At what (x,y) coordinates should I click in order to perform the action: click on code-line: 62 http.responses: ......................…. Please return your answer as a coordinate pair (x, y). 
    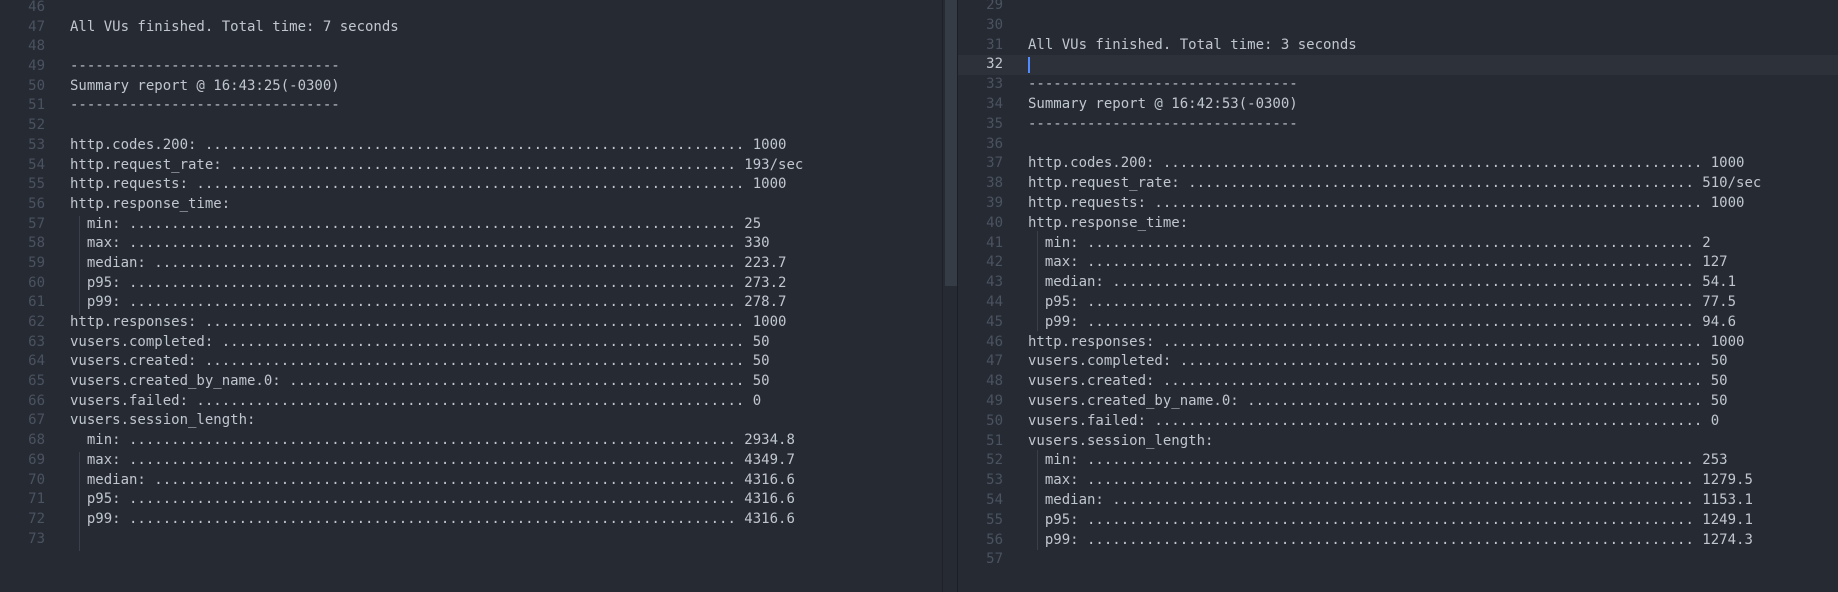
    Looking at the image, I should click on (471, 323).